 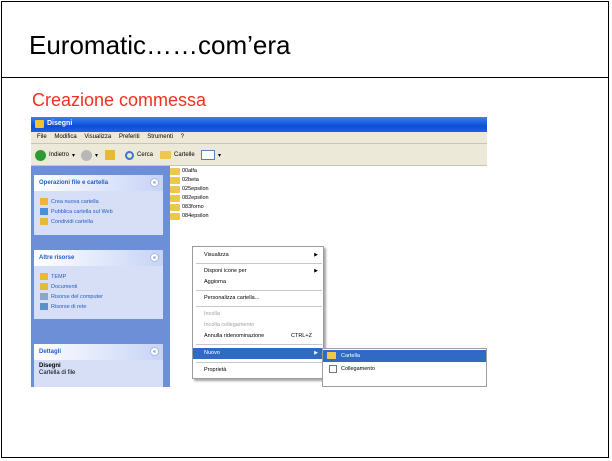 I want to click on file-item: 025epsilon, so click(x=189, y=189).